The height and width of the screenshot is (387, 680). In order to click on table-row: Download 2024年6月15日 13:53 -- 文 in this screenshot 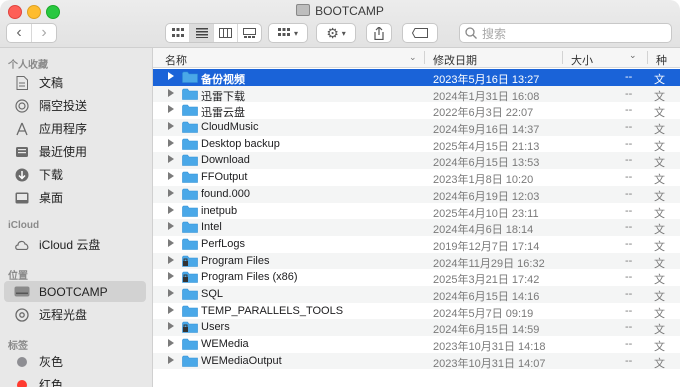, I will do `click(416, 160)`.